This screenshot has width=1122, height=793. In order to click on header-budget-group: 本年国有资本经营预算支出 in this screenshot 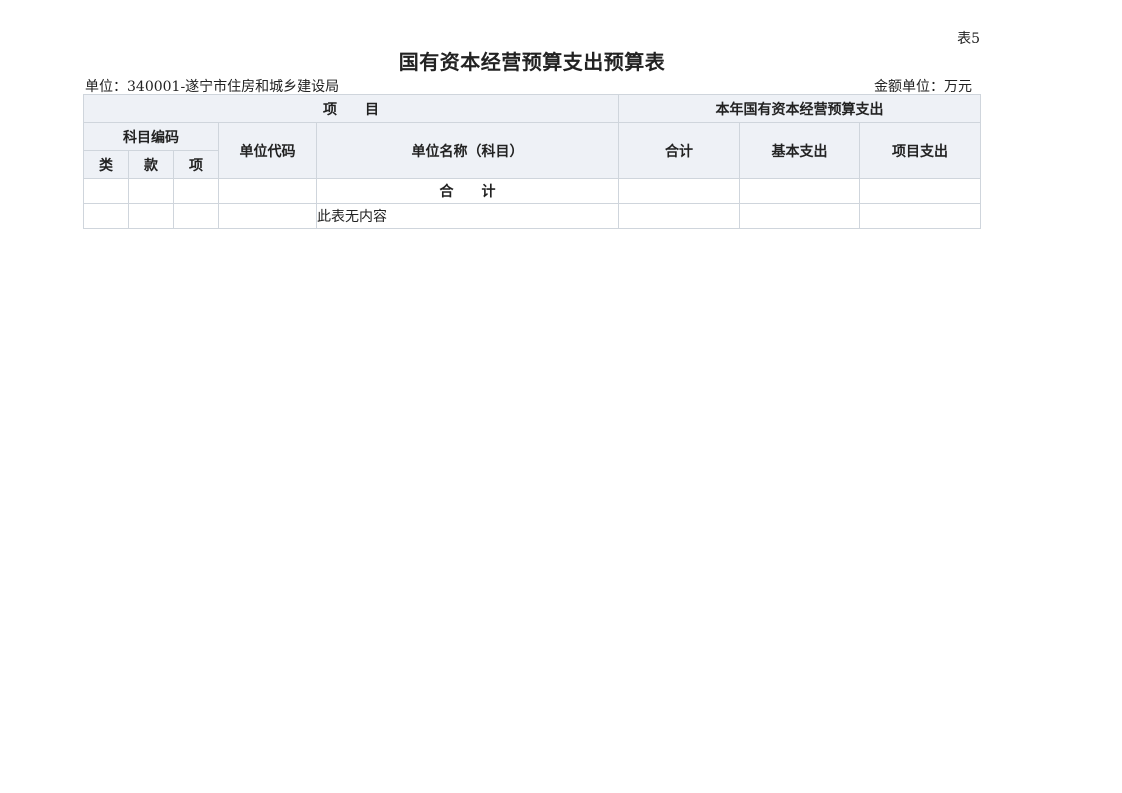, I will do `click(800, 108)`.